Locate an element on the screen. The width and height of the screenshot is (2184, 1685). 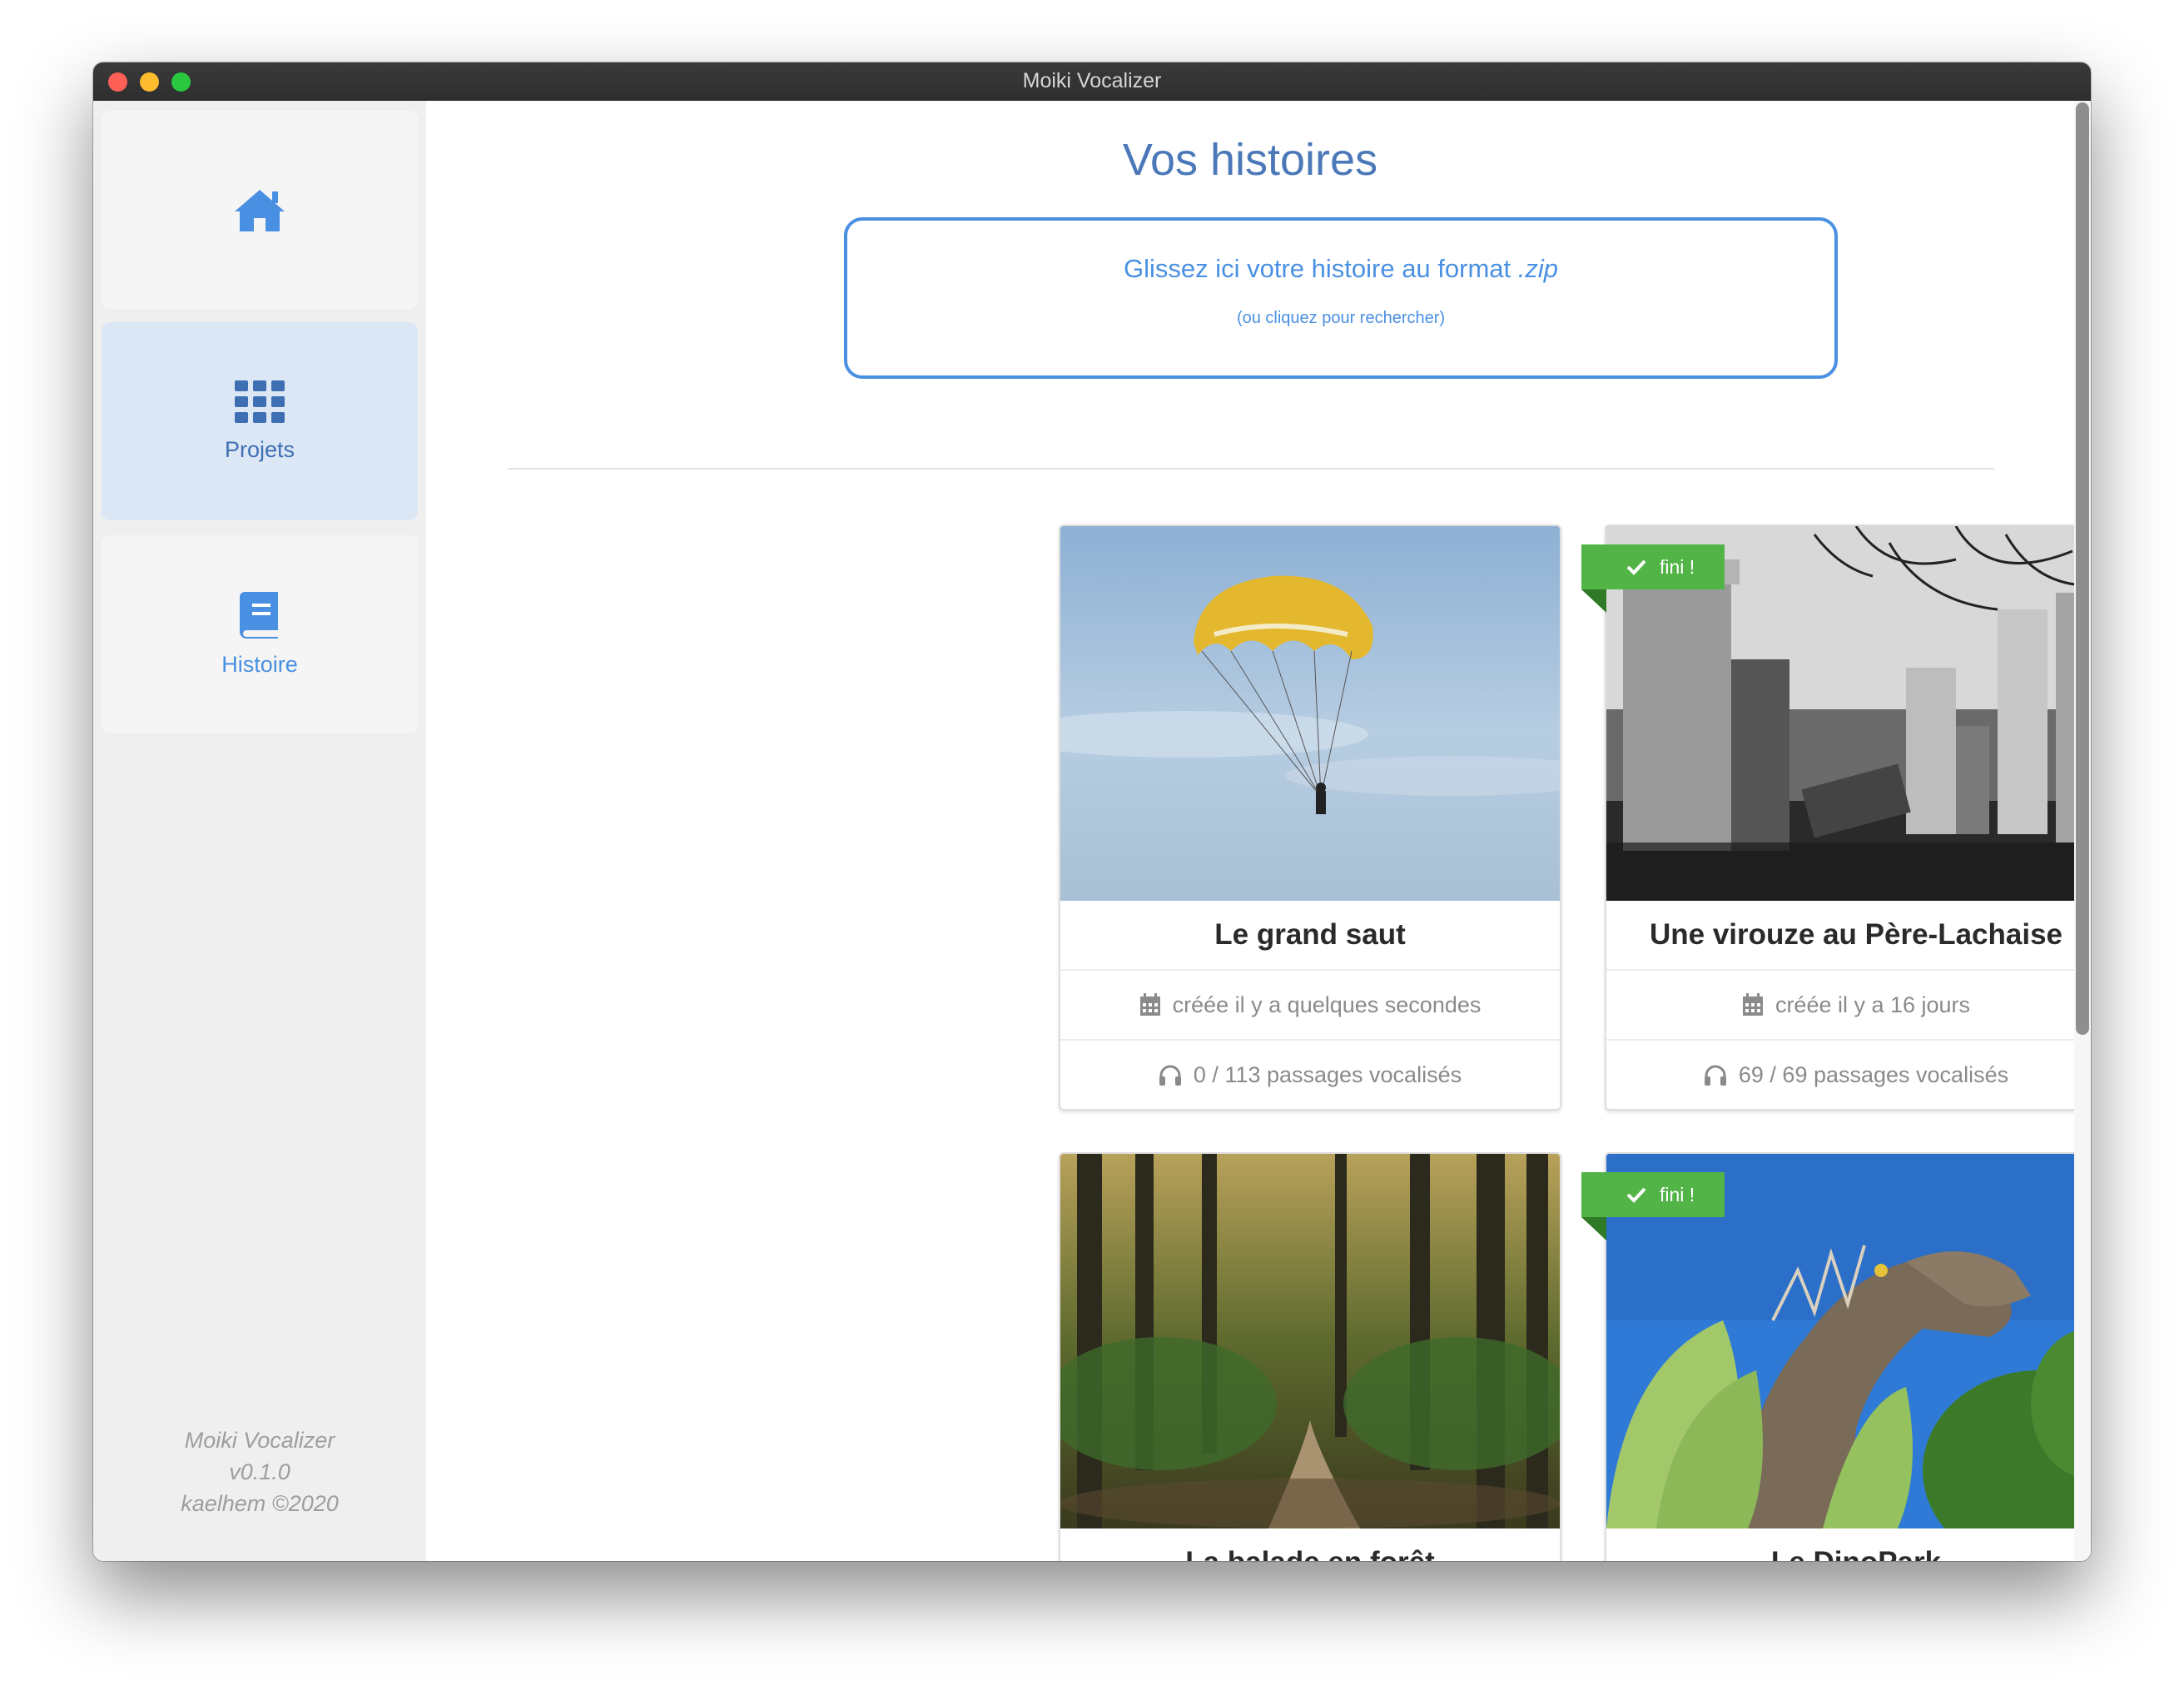
story-image-forest is located at coordinates (1310, 1341).